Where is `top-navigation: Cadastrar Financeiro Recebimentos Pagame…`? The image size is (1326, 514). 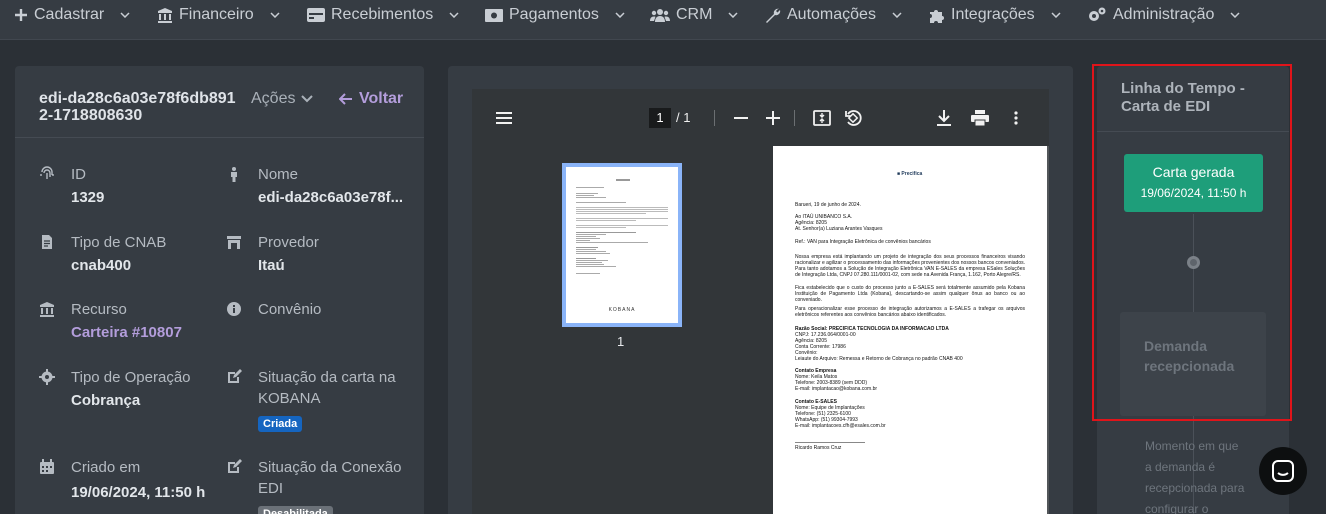
top-navigation: Cadastrar Financeiro Recebimentos Pagame… is located at coordinates (663, 20).